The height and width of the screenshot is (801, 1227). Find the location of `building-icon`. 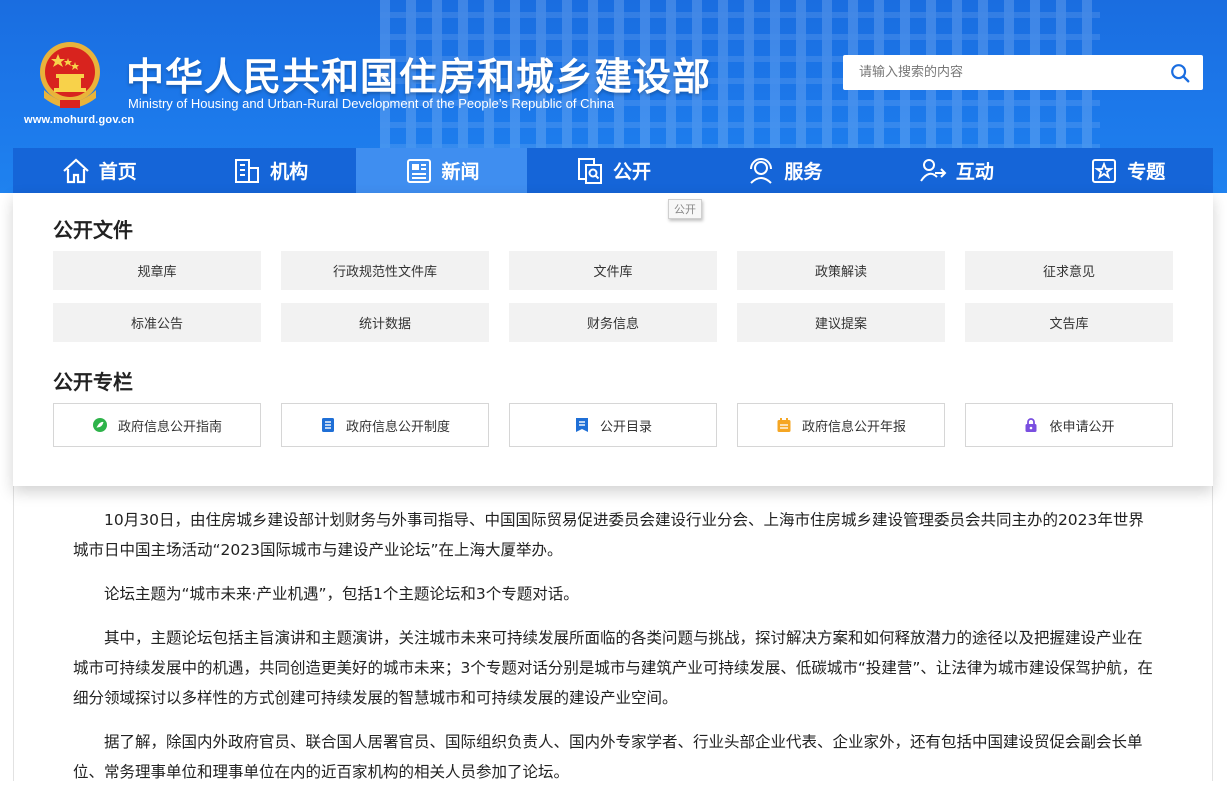

building-icon is located at coordinates (247, 170).